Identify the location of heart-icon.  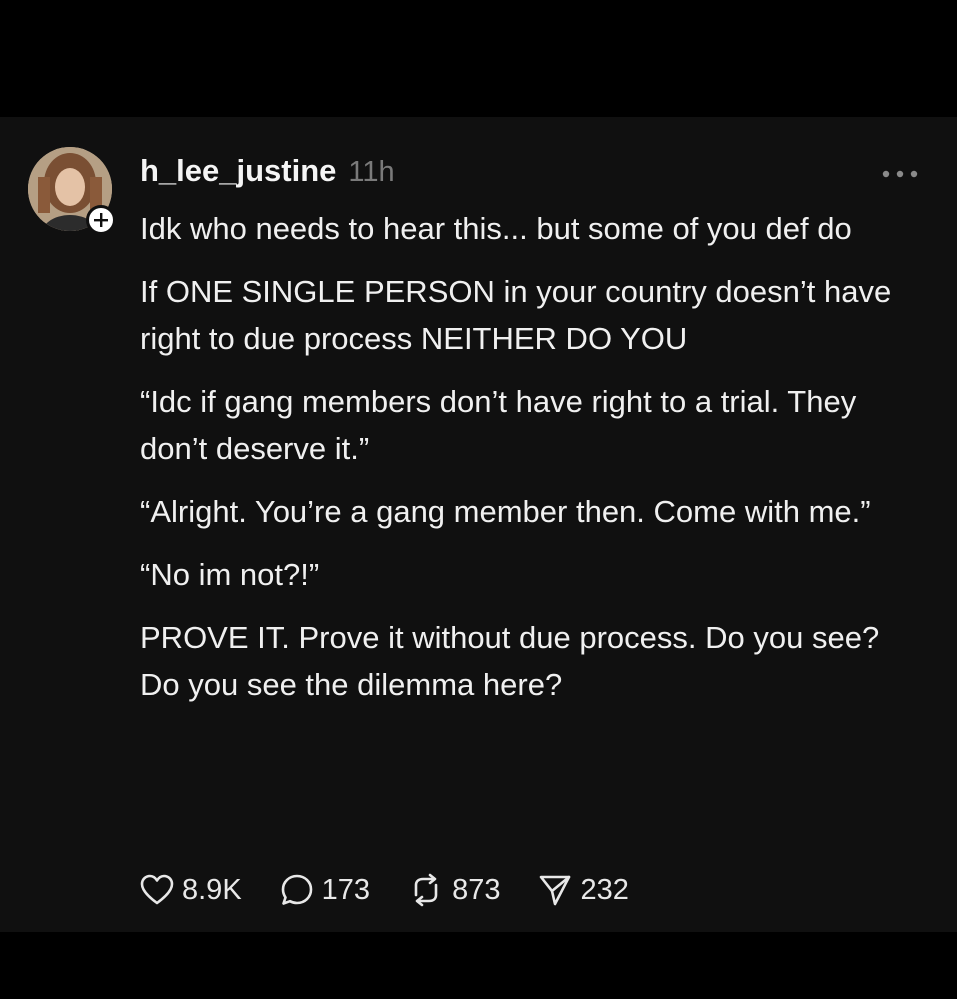
(157, 889).